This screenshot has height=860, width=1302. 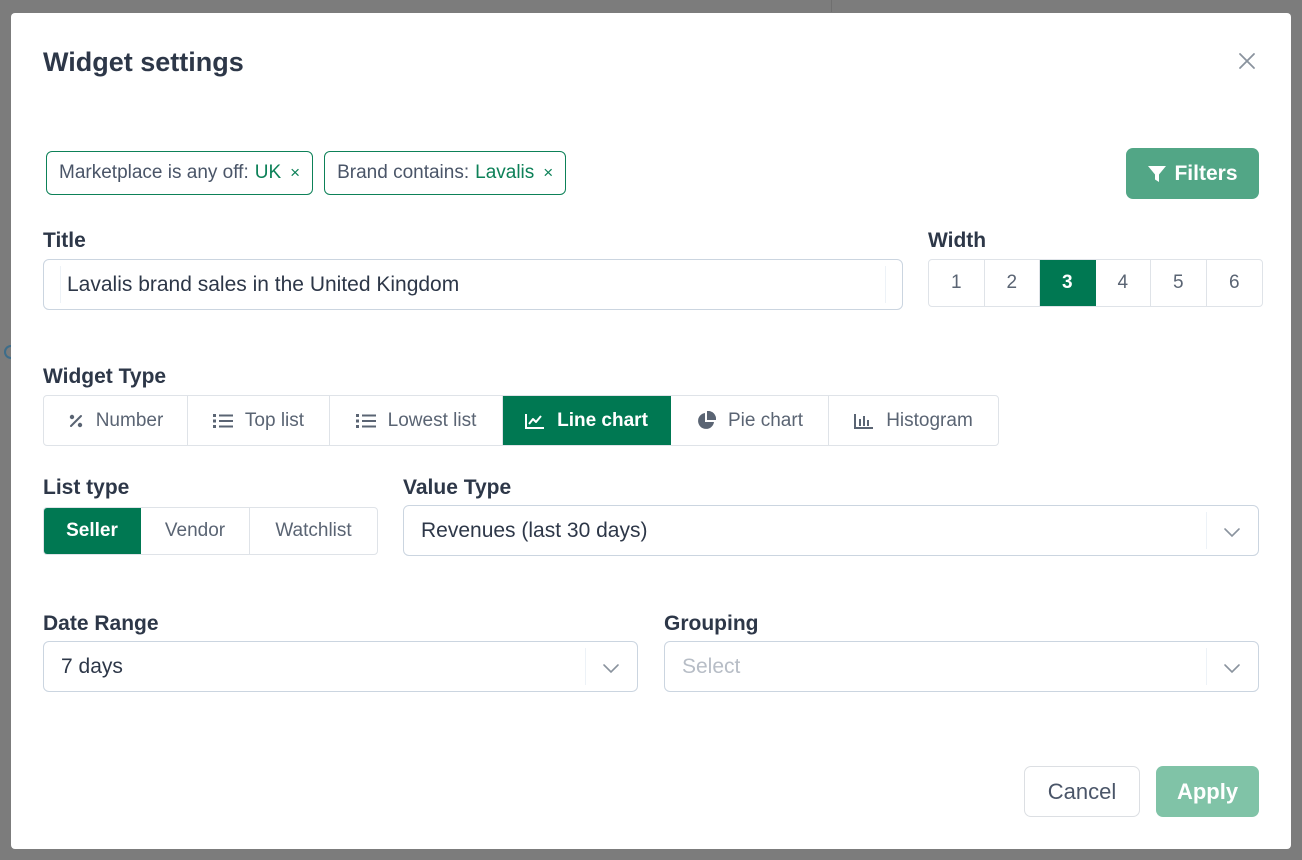 What do you see at coordinates (1068, 283) in the screenshot?
I see `width-option-3: 3` at bounding box center [1068, 283].